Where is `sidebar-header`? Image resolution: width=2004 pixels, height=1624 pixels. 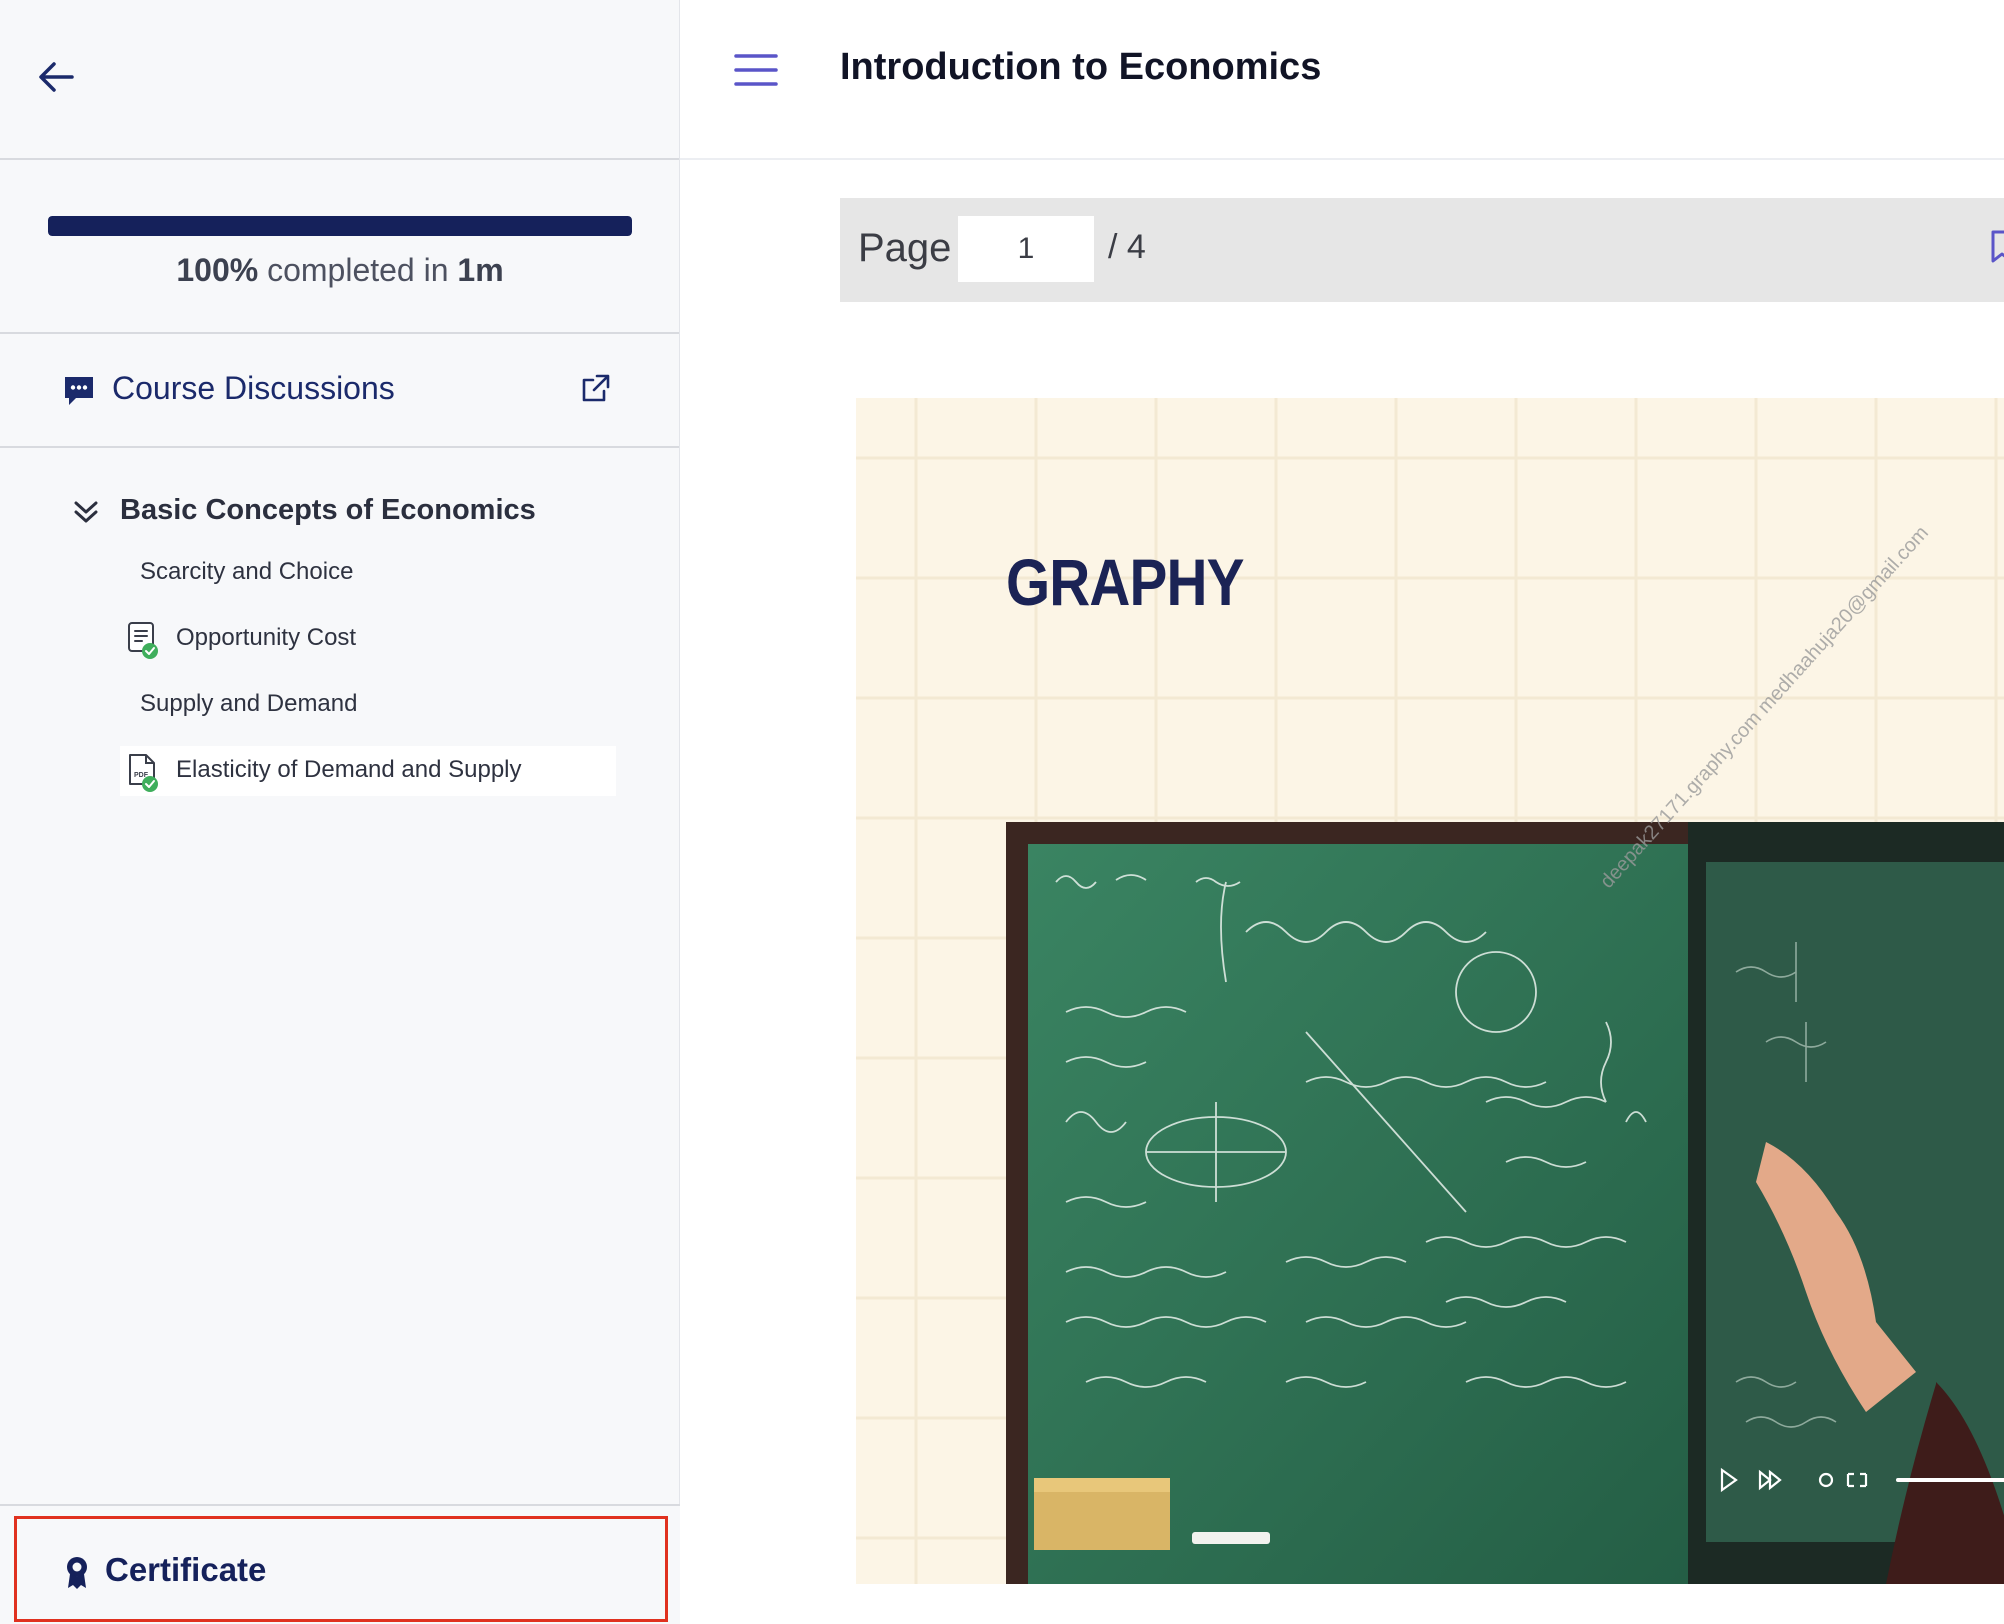
sidebar-header is located at coordinates (339, 80).